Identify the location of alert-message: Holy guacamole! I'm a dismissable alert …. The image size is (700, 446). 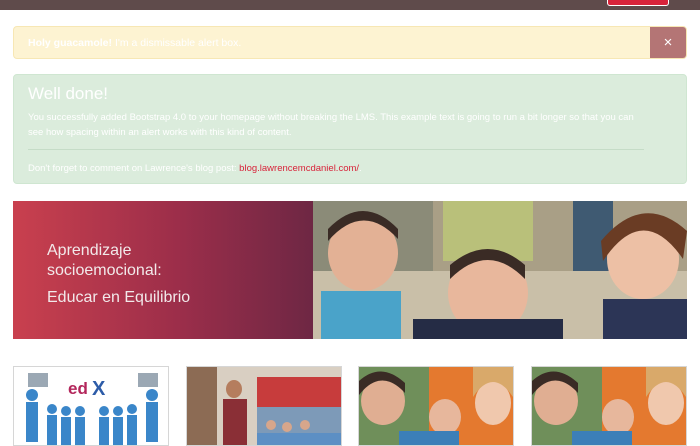
(134, 43).